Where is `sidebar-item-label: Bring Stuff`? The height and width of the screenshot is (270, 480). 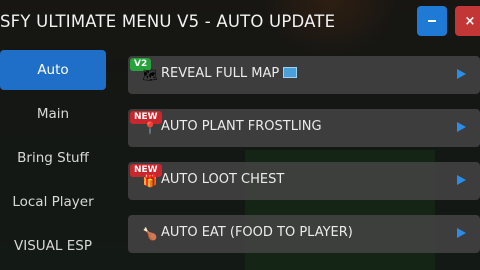
sidebar-item-label: Bring Stuff is located at coordinates (53, 158).